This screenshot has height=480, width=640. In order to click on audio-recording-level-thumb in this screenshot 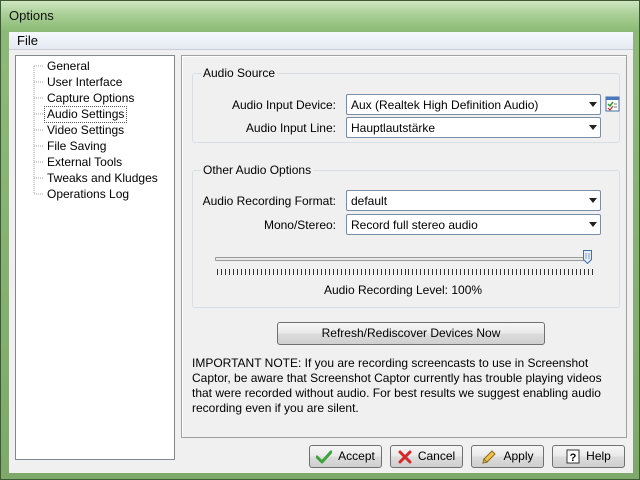, I will do `click(587, 257)`.